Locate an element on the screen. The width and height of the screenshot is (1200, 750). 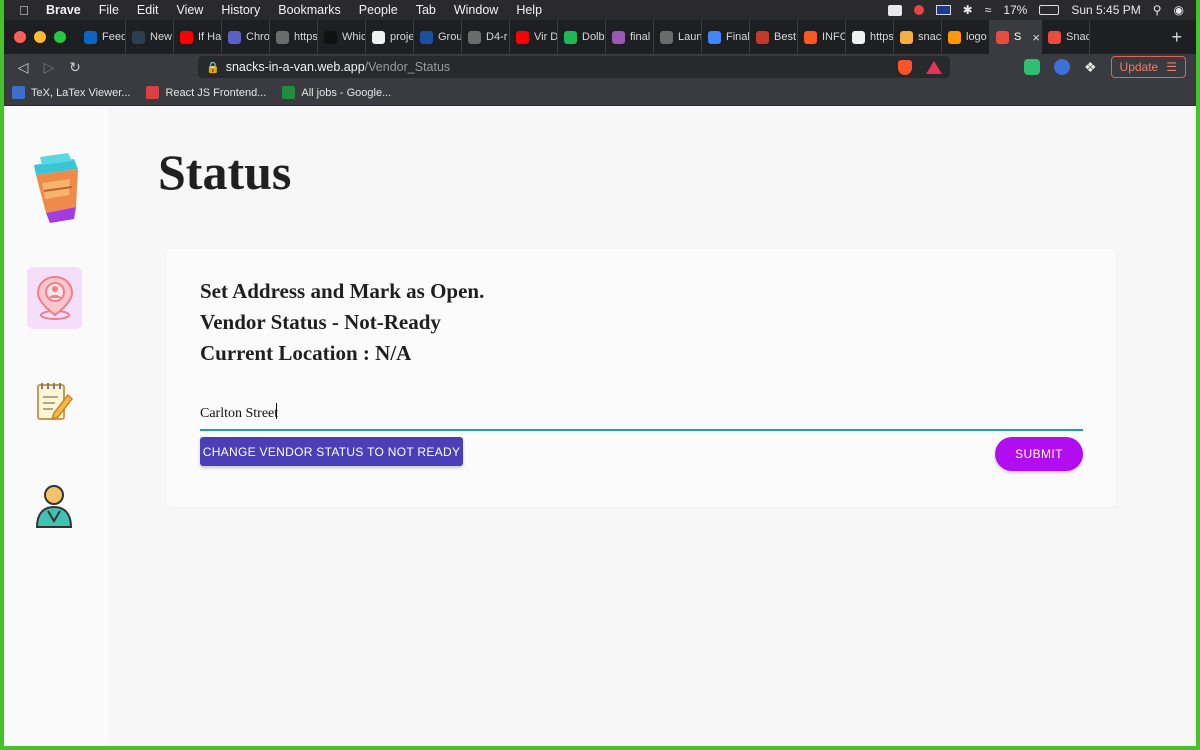
menu-bookmarks: Bookmarks is located at coordinates (309, 10).